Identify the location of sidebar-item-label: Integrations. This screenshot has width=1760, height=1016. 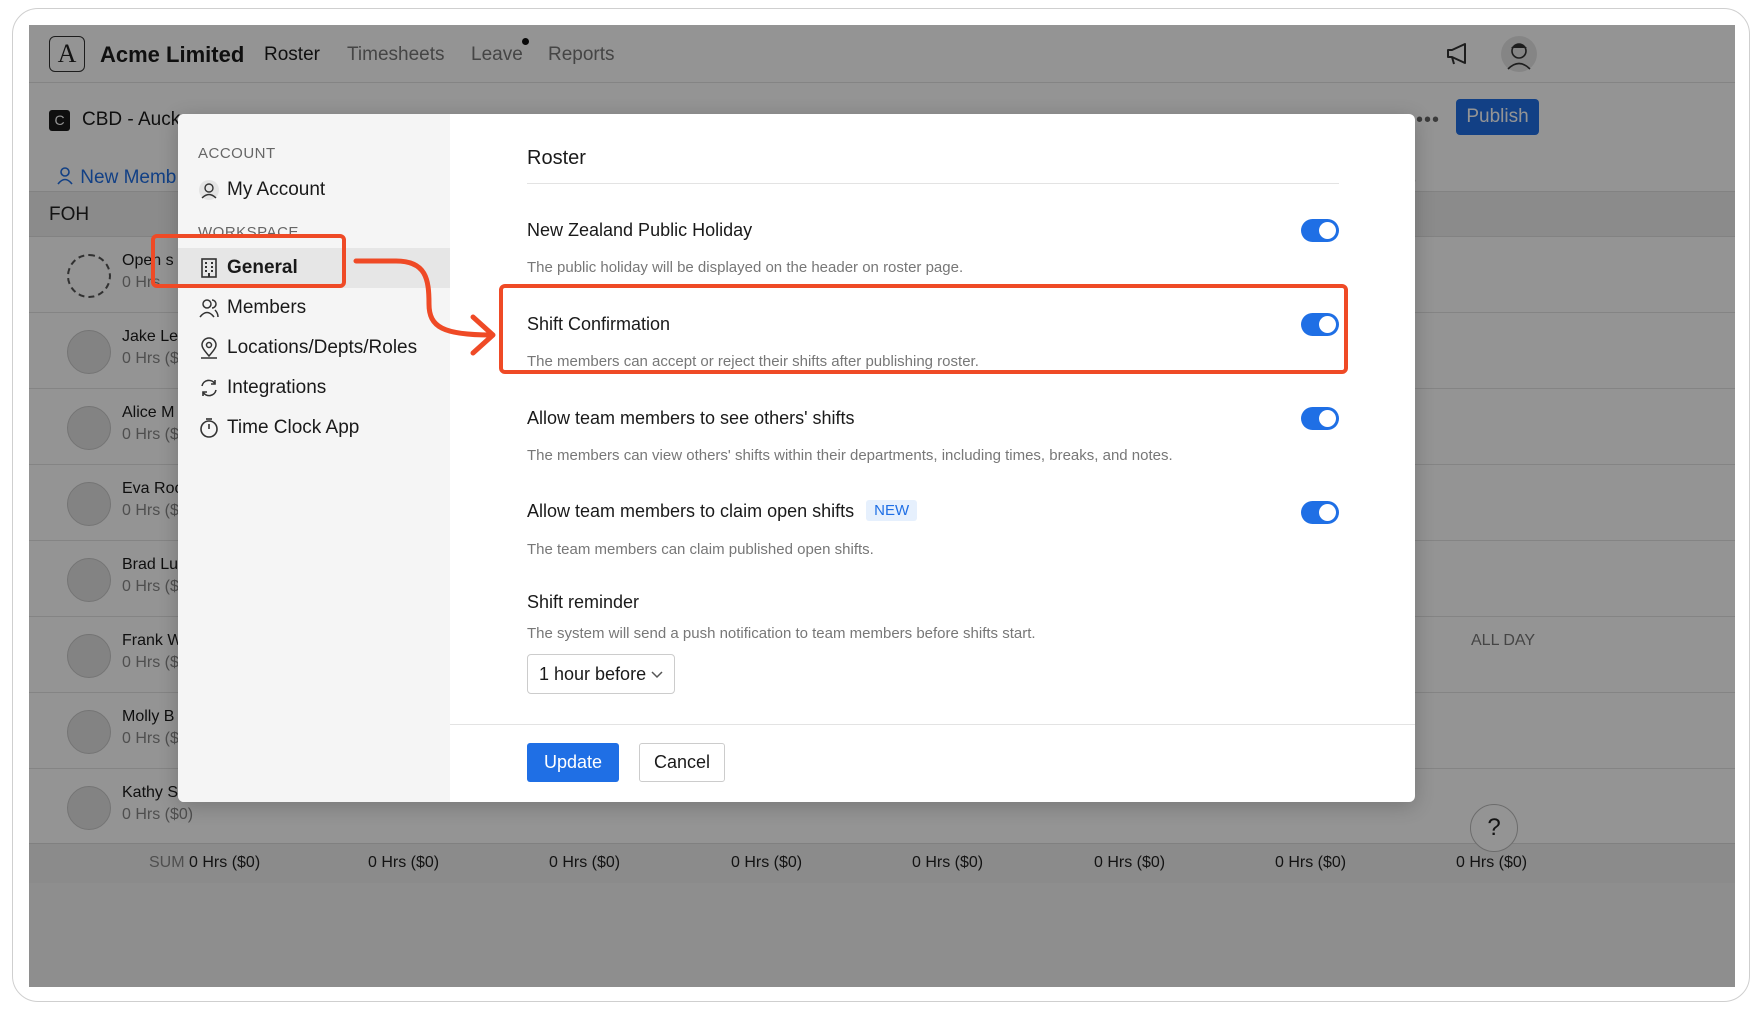
(277, 387).